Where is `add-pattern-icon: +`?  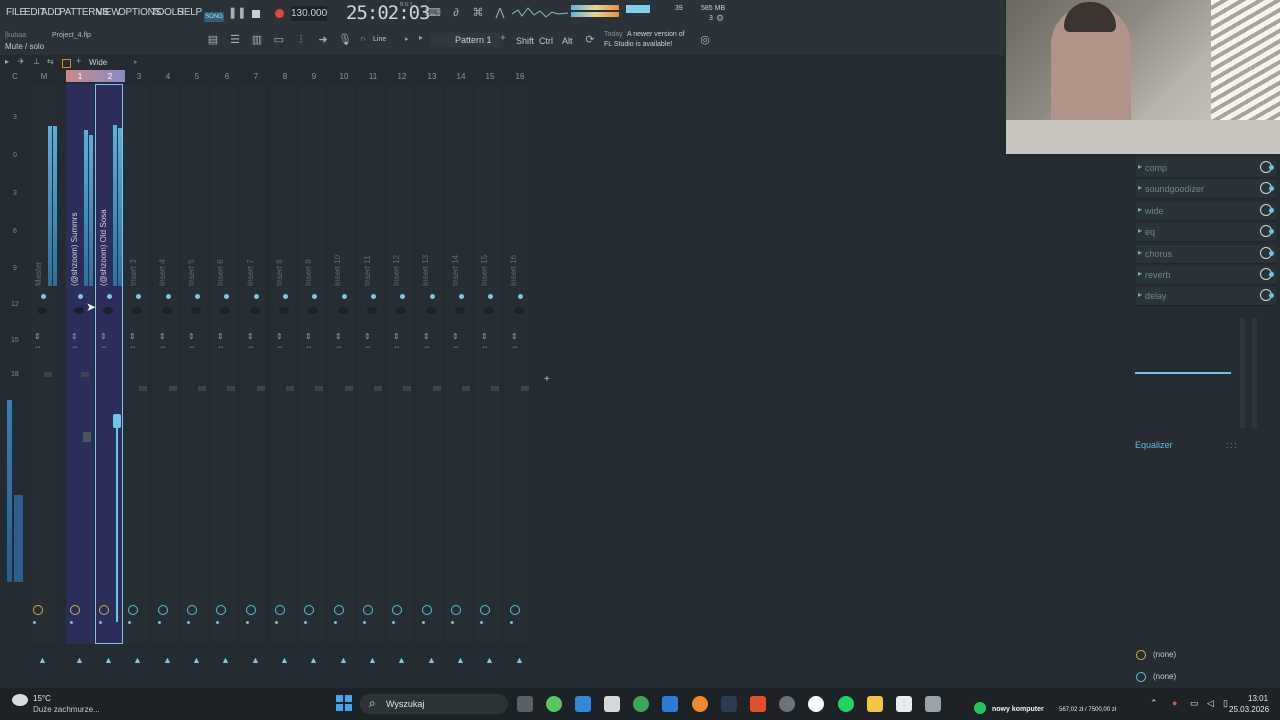 add-pattern-icon: + is located at coordinates (503, 38).